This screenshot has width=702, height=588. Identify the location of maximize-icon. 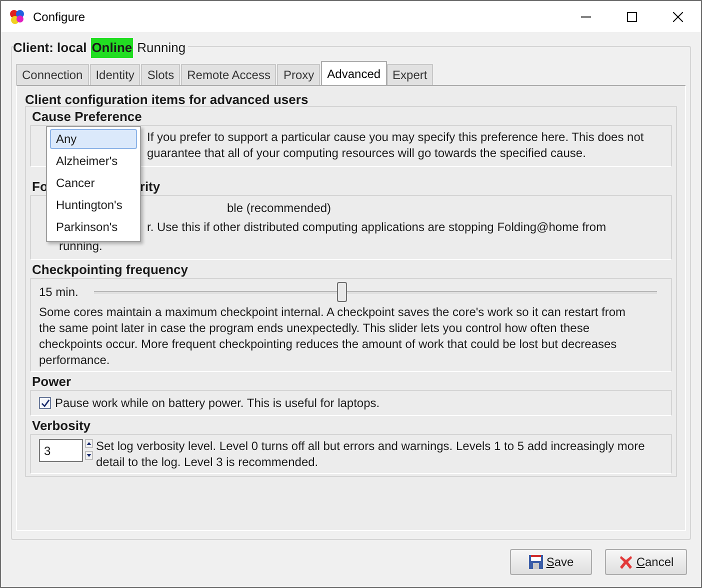
(632, 17).